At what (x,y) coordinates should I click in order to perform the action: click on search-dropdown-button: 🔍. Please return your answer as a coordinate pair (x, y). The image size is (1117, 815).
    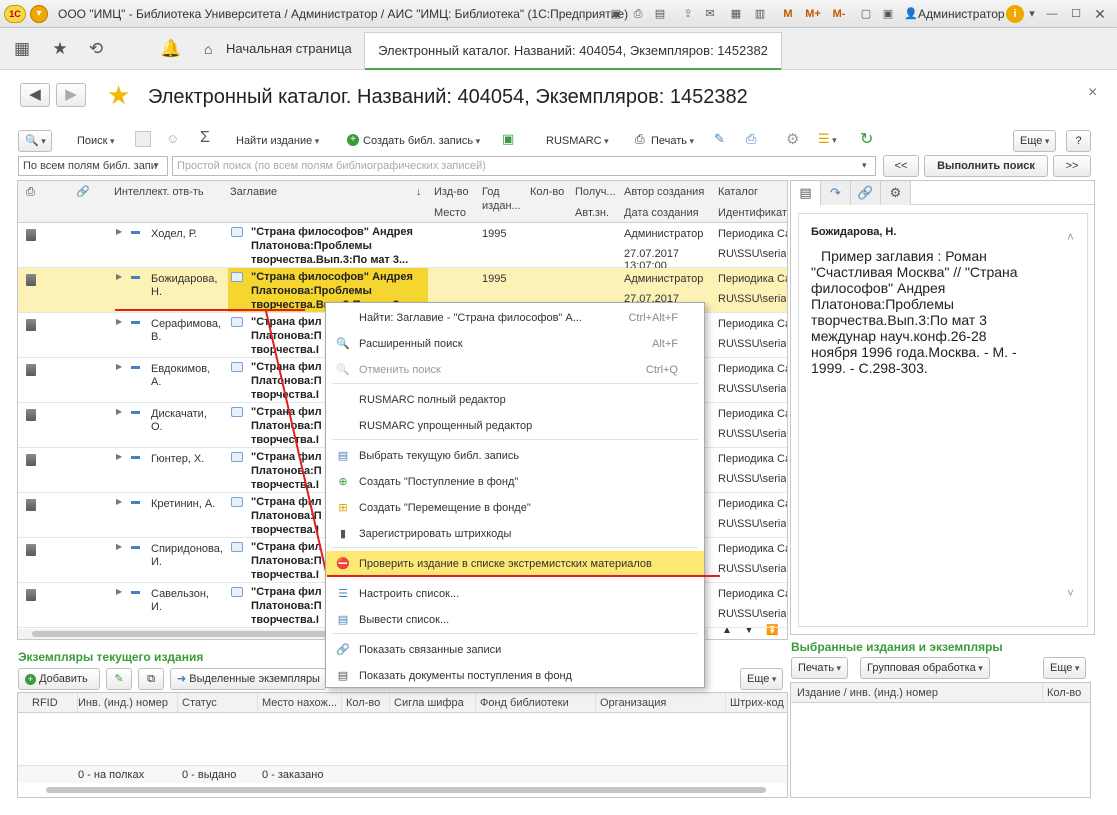
    Looking at the image, I should click on (35, 141).